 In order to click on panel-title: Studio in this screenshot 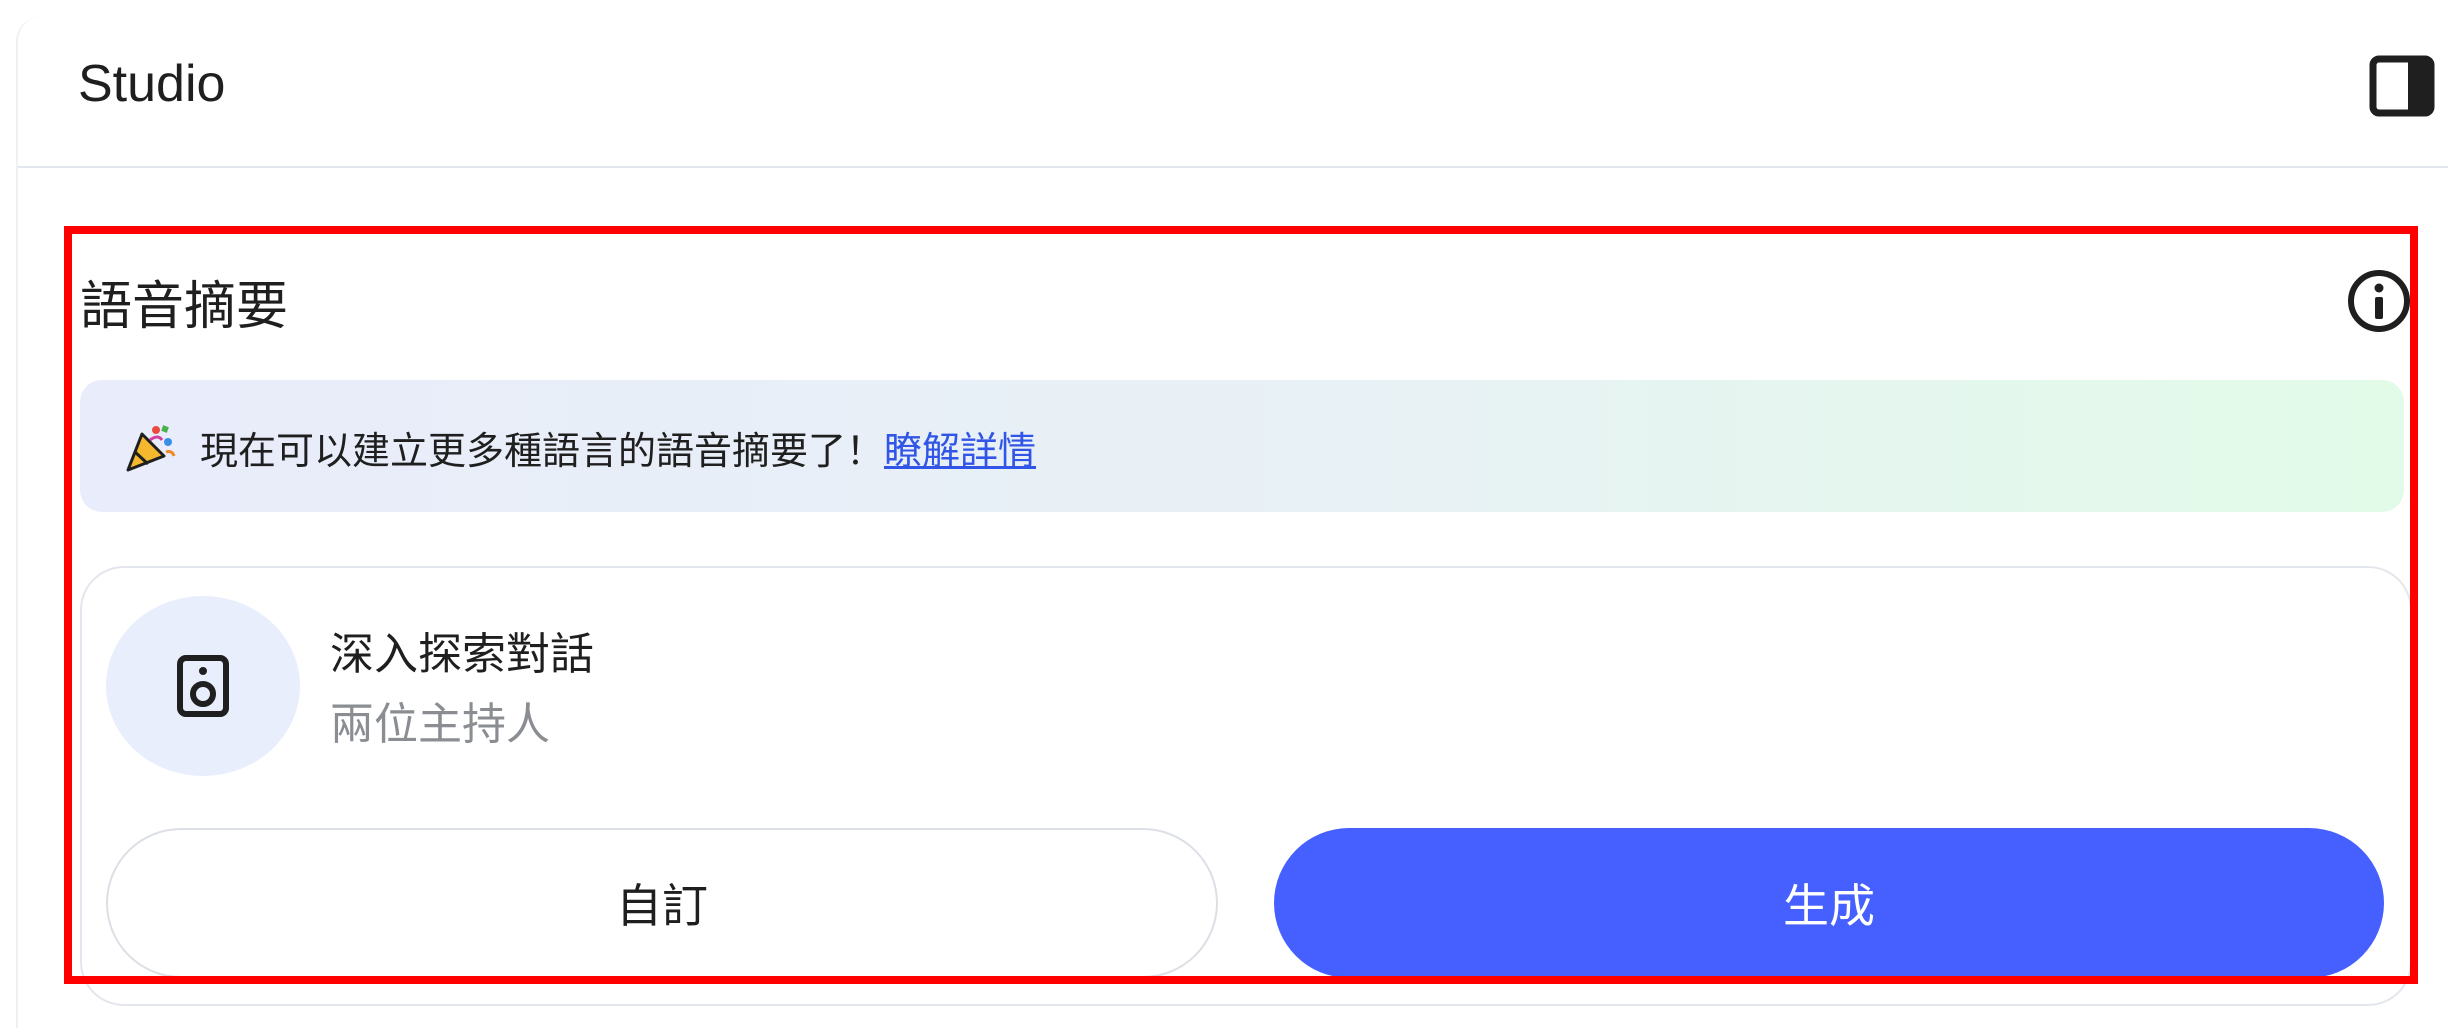, I will do `click(152, 84)`.